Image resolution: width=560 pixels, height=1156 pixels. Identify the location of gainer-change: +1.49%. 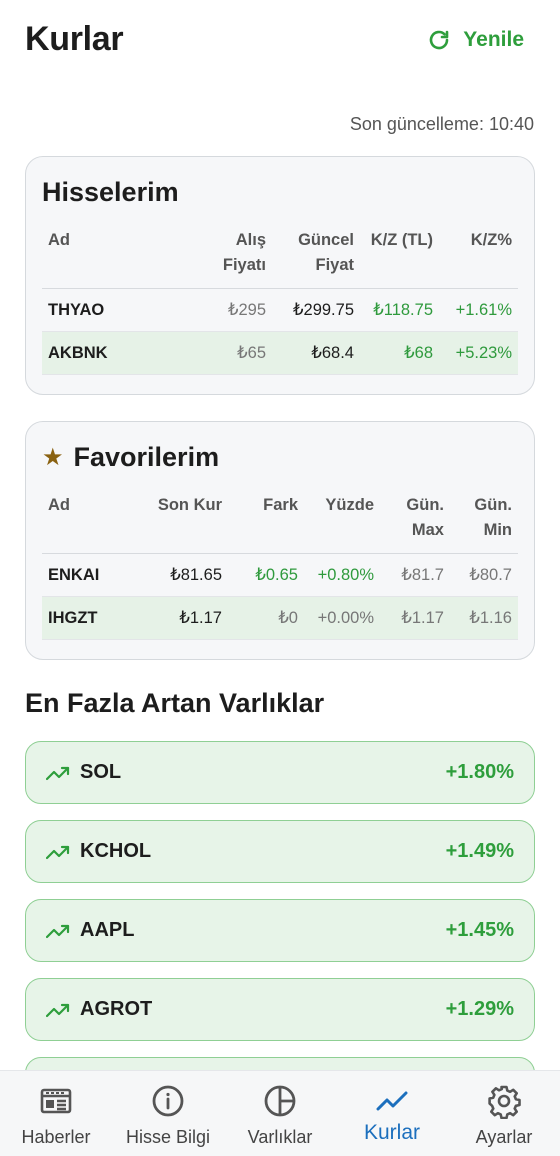
(479, 851).